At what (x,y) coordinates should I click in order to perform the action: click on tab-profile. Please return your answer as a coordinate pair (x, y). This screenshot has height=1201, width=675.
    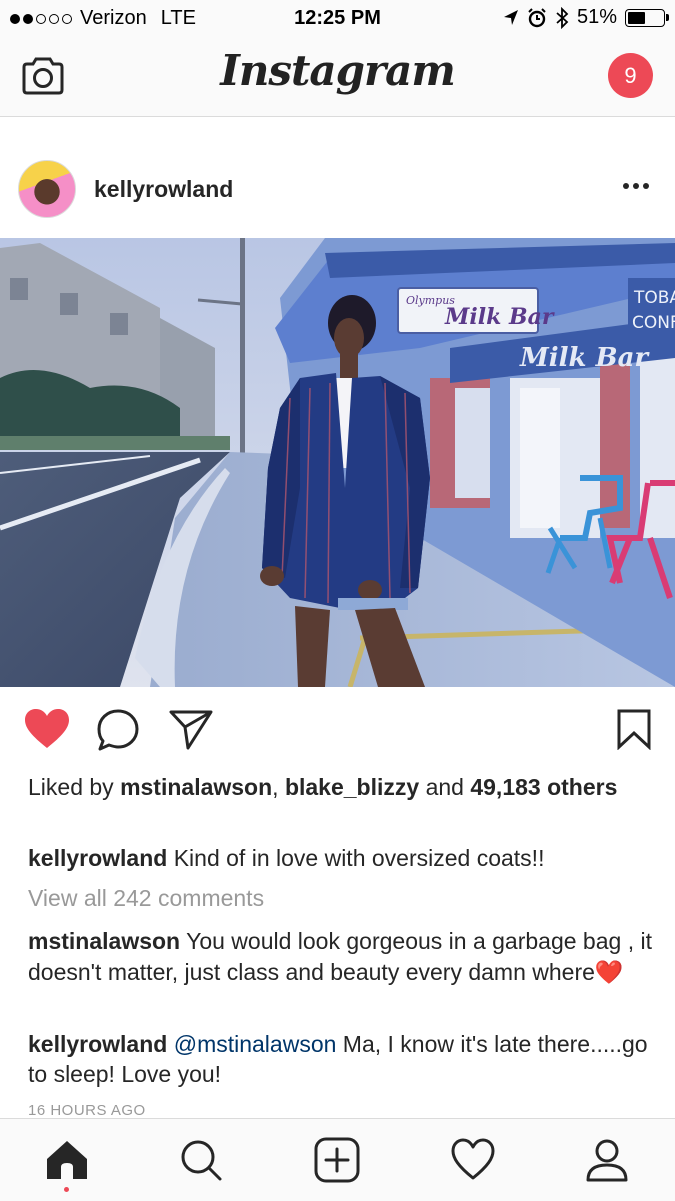
    Looking at the image, I should click on (607, 1160).